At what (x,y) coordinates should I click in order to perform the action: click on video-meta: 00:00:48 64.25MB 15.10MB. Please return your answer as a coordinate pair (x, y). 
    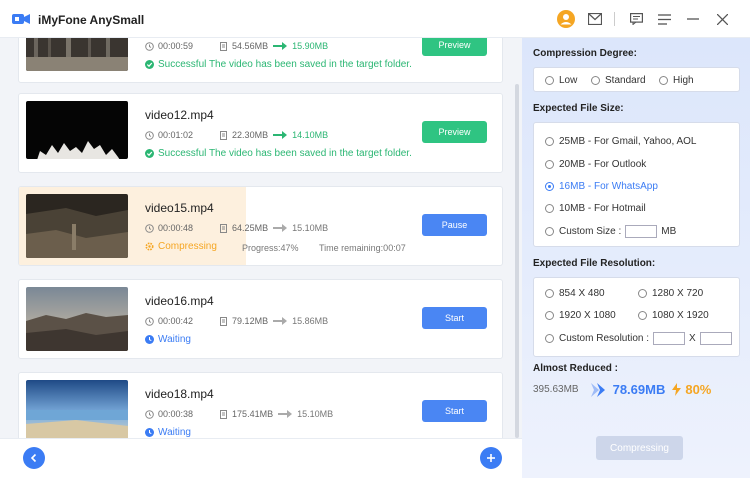
    Looking at the image, I should click on (236, 228).